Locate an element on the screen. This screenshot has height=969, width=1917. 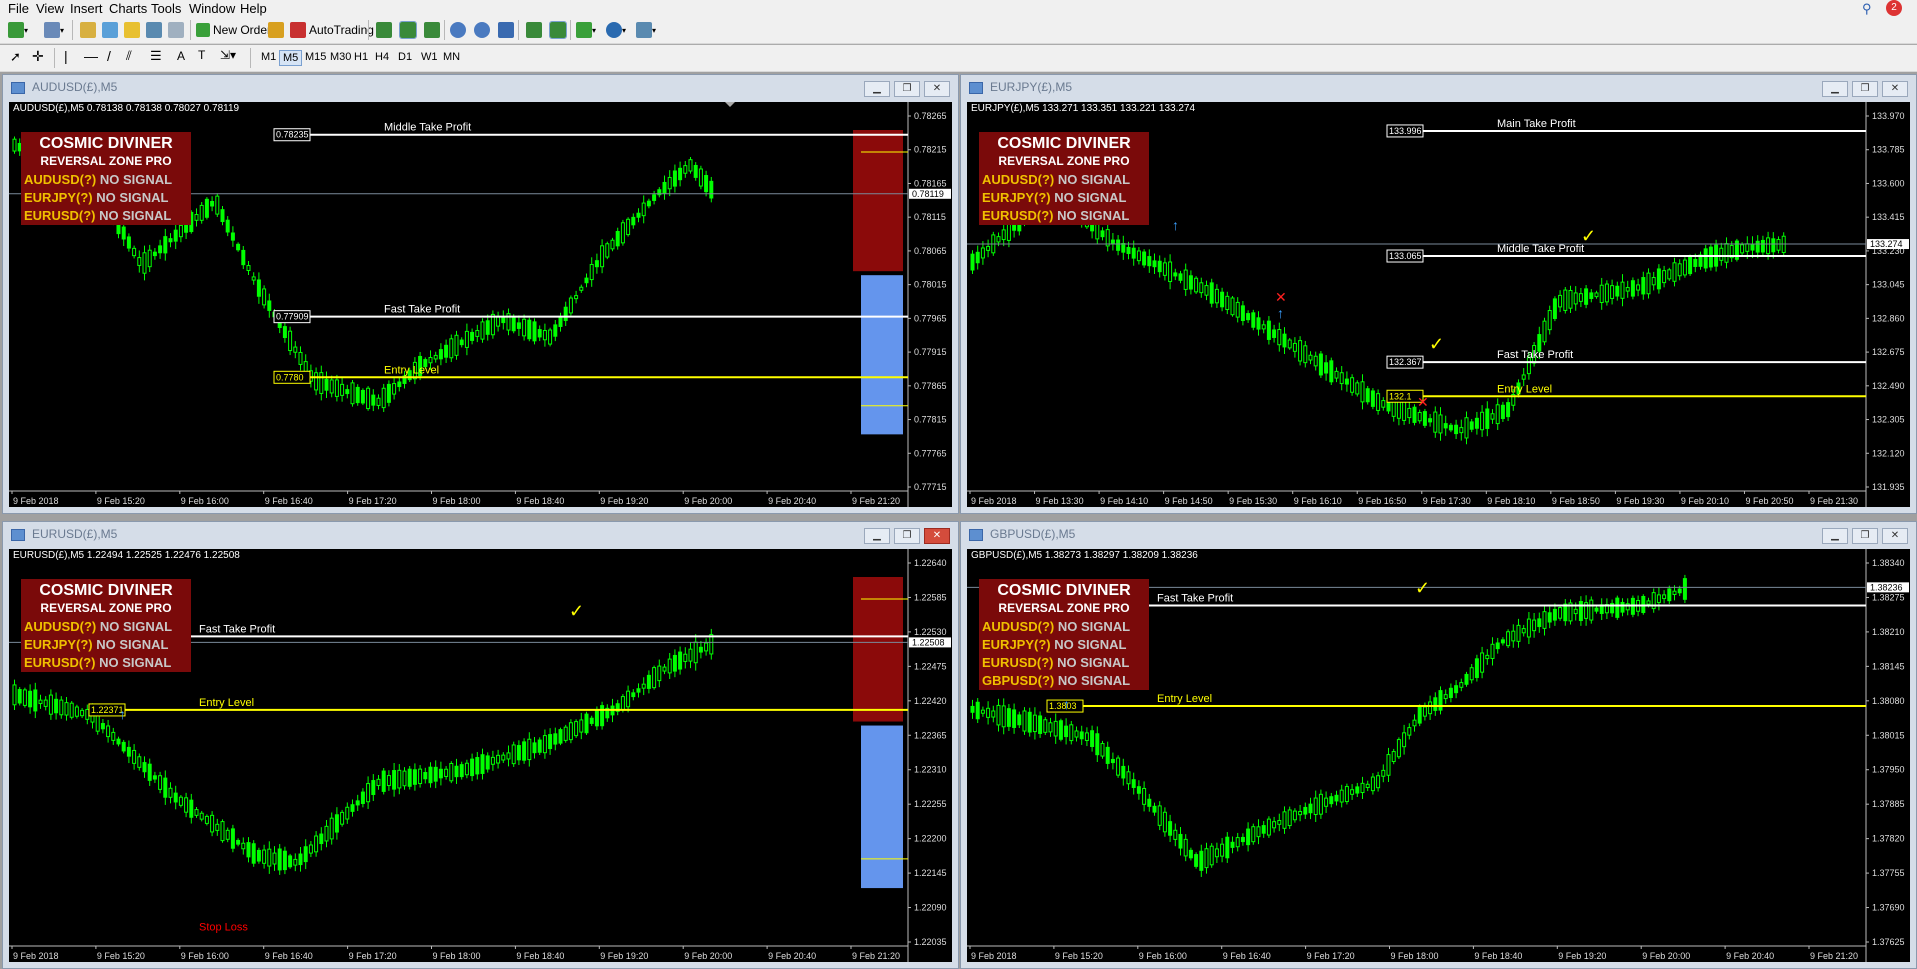
zoom-out-icon is located at coordinates (482, 30).